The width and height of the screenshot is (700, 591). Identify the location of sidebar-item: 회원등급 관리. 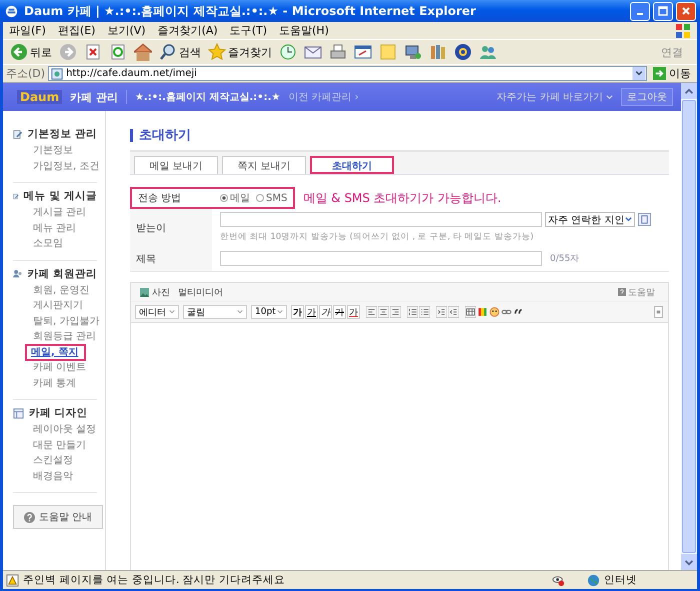
(55, 337).